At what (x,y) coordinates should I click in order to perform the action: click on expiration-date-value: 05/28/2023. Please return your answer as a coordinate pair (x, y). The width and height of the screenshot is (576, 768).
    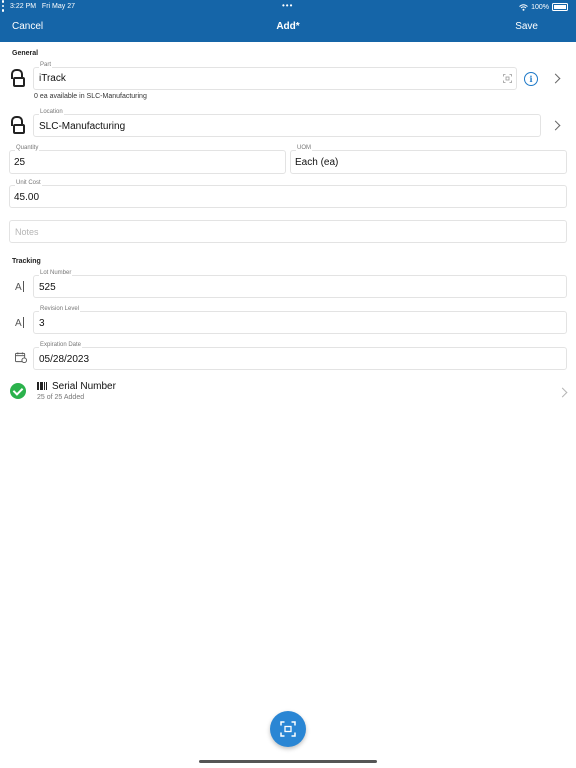
    Looking at the image, I should click on (64, 359).